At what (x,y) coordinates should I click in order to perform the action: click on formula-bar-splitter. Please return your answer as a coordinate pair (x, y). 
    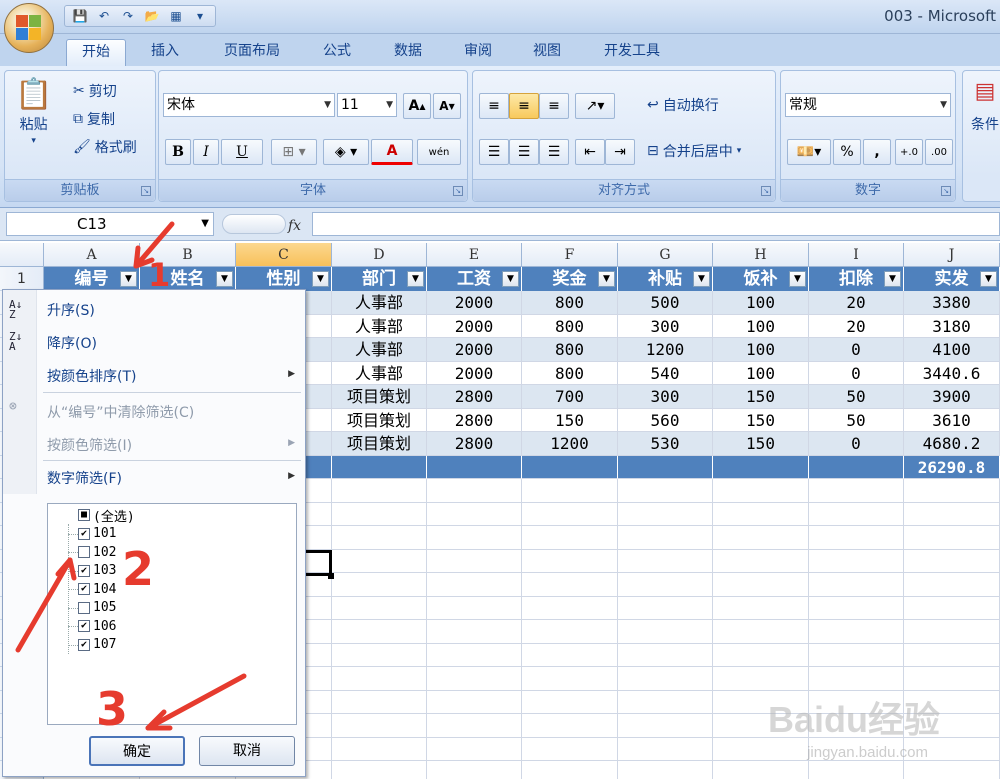
    Looking at the image, I should click on (254, 224).